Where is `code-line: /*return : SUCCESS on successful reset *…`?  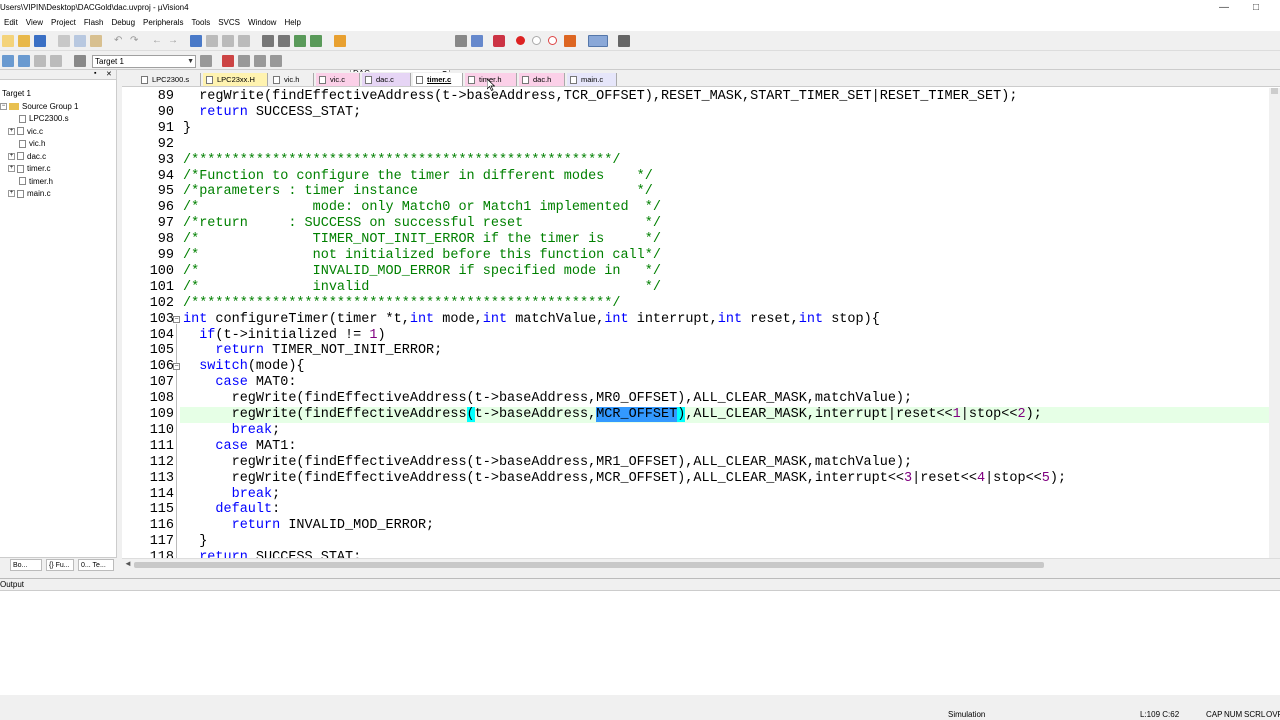
code-line: /*return : SUCCESS on successful reset *… is located at coordinates (422, 224).